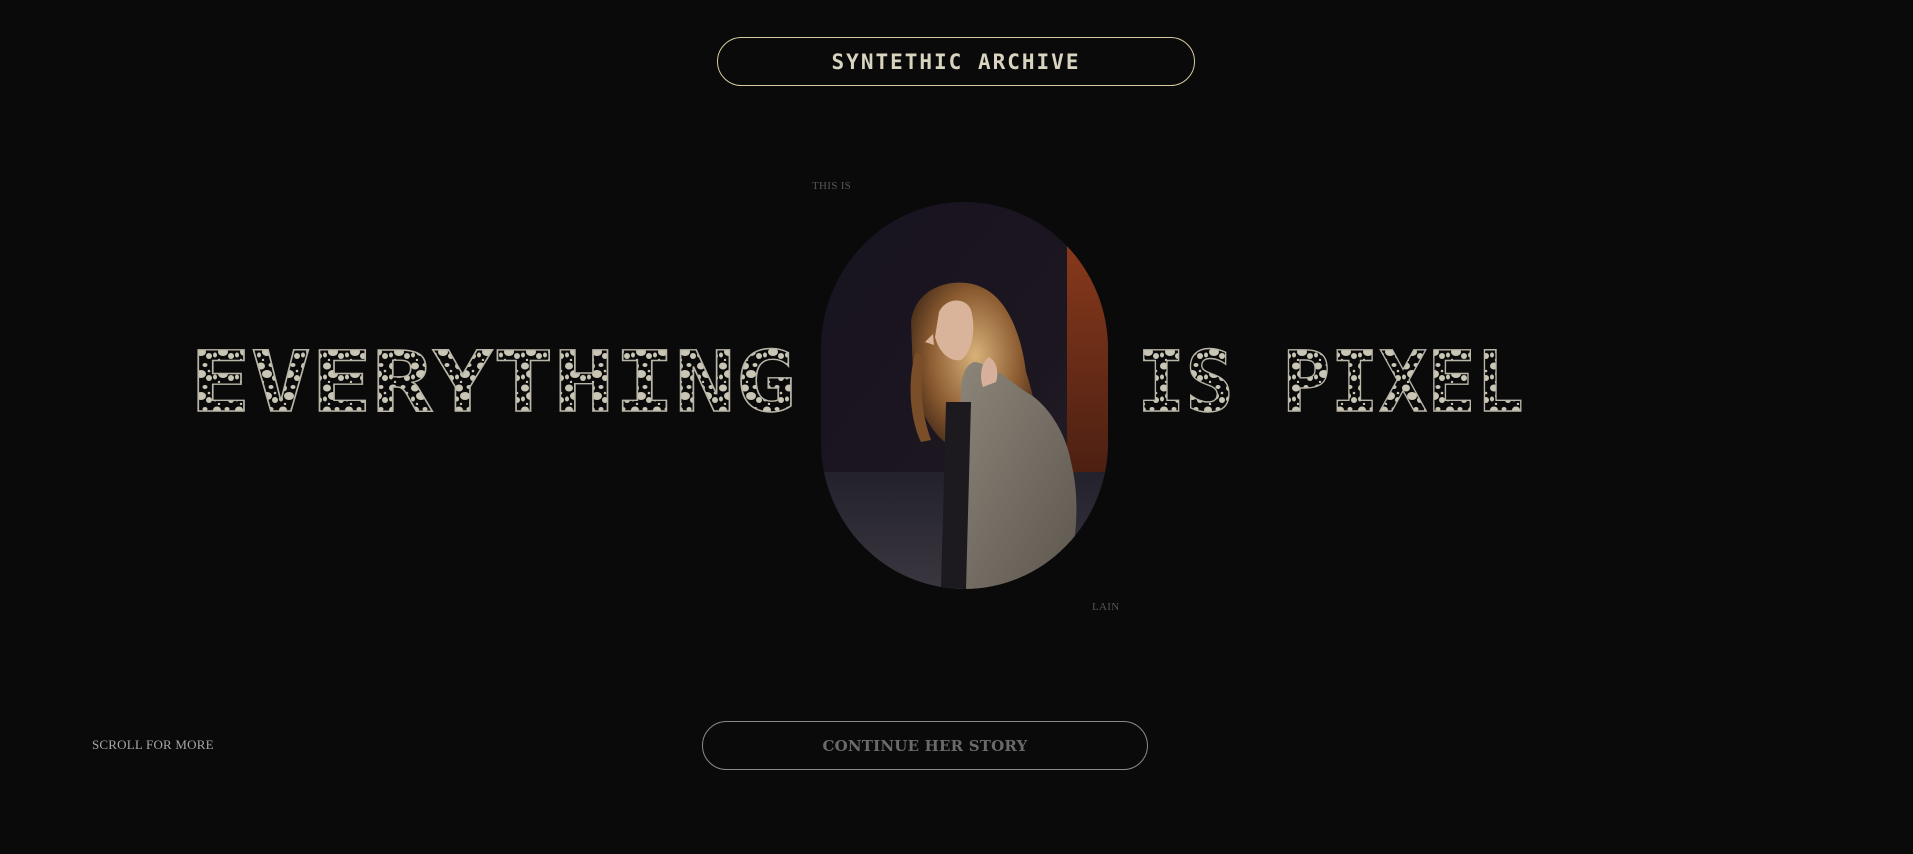  What do you see at coordinates (832, 186) in the screenshot?
I see `pre-label: THIS IS` at bounding box center [832, 186].